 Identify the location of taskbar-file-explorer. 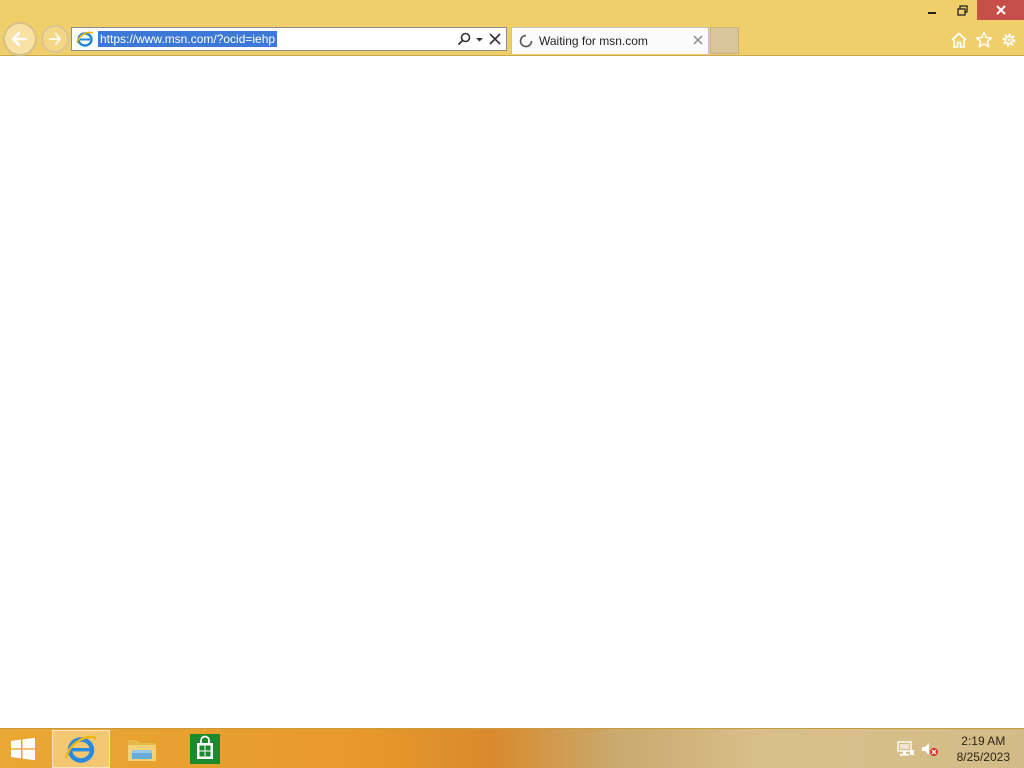
(142, 749).